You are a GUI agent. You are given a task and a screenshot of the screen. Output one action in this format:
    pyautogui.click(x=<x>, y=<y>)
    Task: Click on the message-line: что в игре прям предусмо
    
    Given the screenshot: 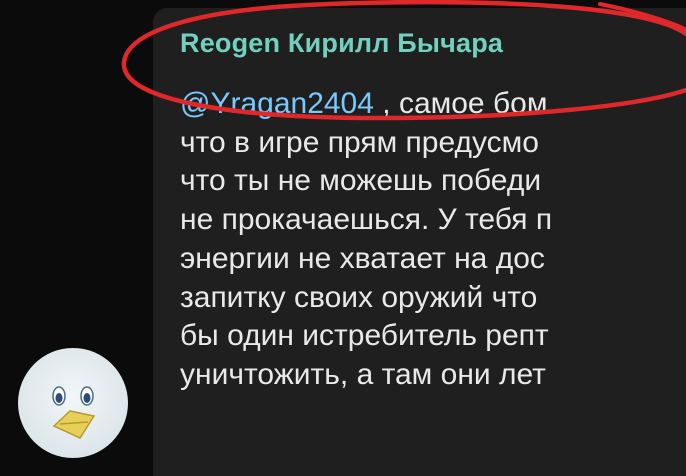 What is the action you would take?
    pyautogui.click(x=359, y=142)
    